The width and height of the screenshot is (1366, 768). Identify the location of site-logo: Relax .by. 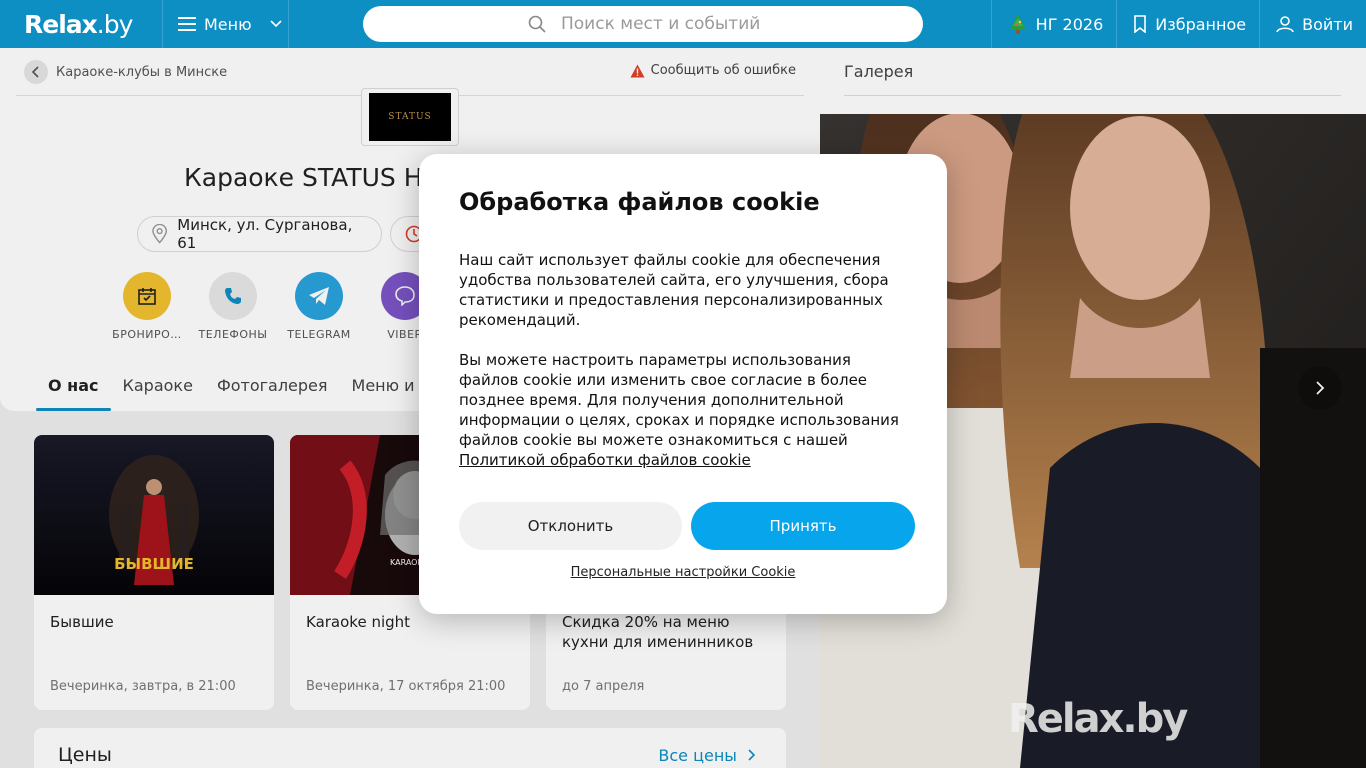
(81, 24).